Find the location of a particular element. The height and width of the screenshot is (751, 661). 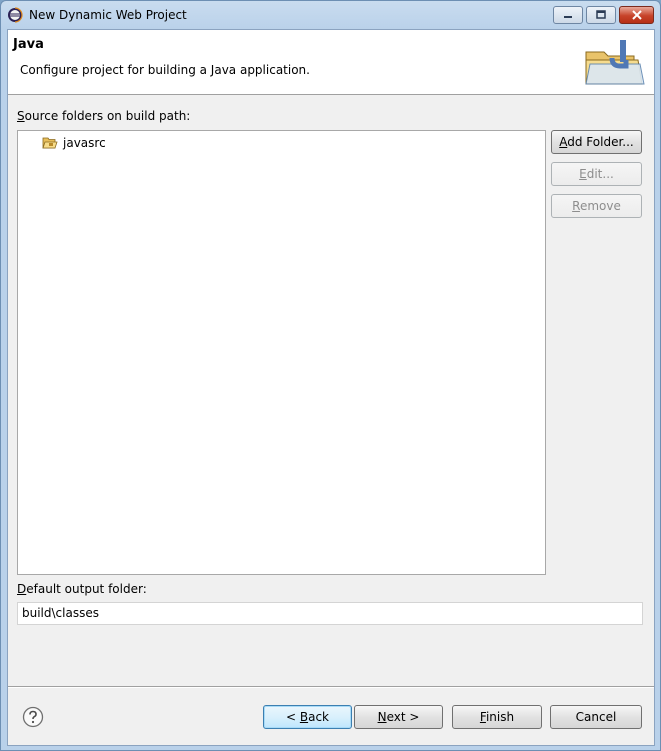

cancel-button: Cancel is located at coordinates (596, 717).